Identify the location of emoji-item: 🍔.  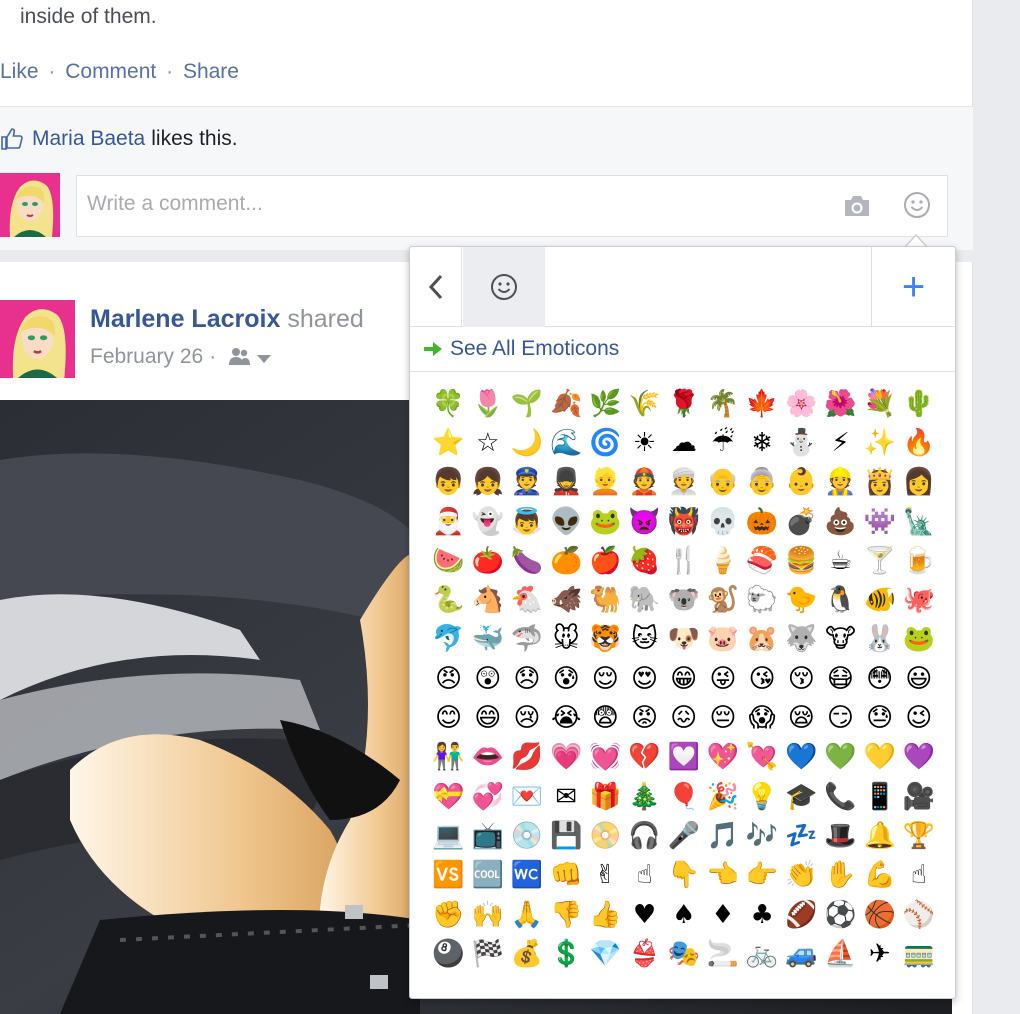
(801, 560).